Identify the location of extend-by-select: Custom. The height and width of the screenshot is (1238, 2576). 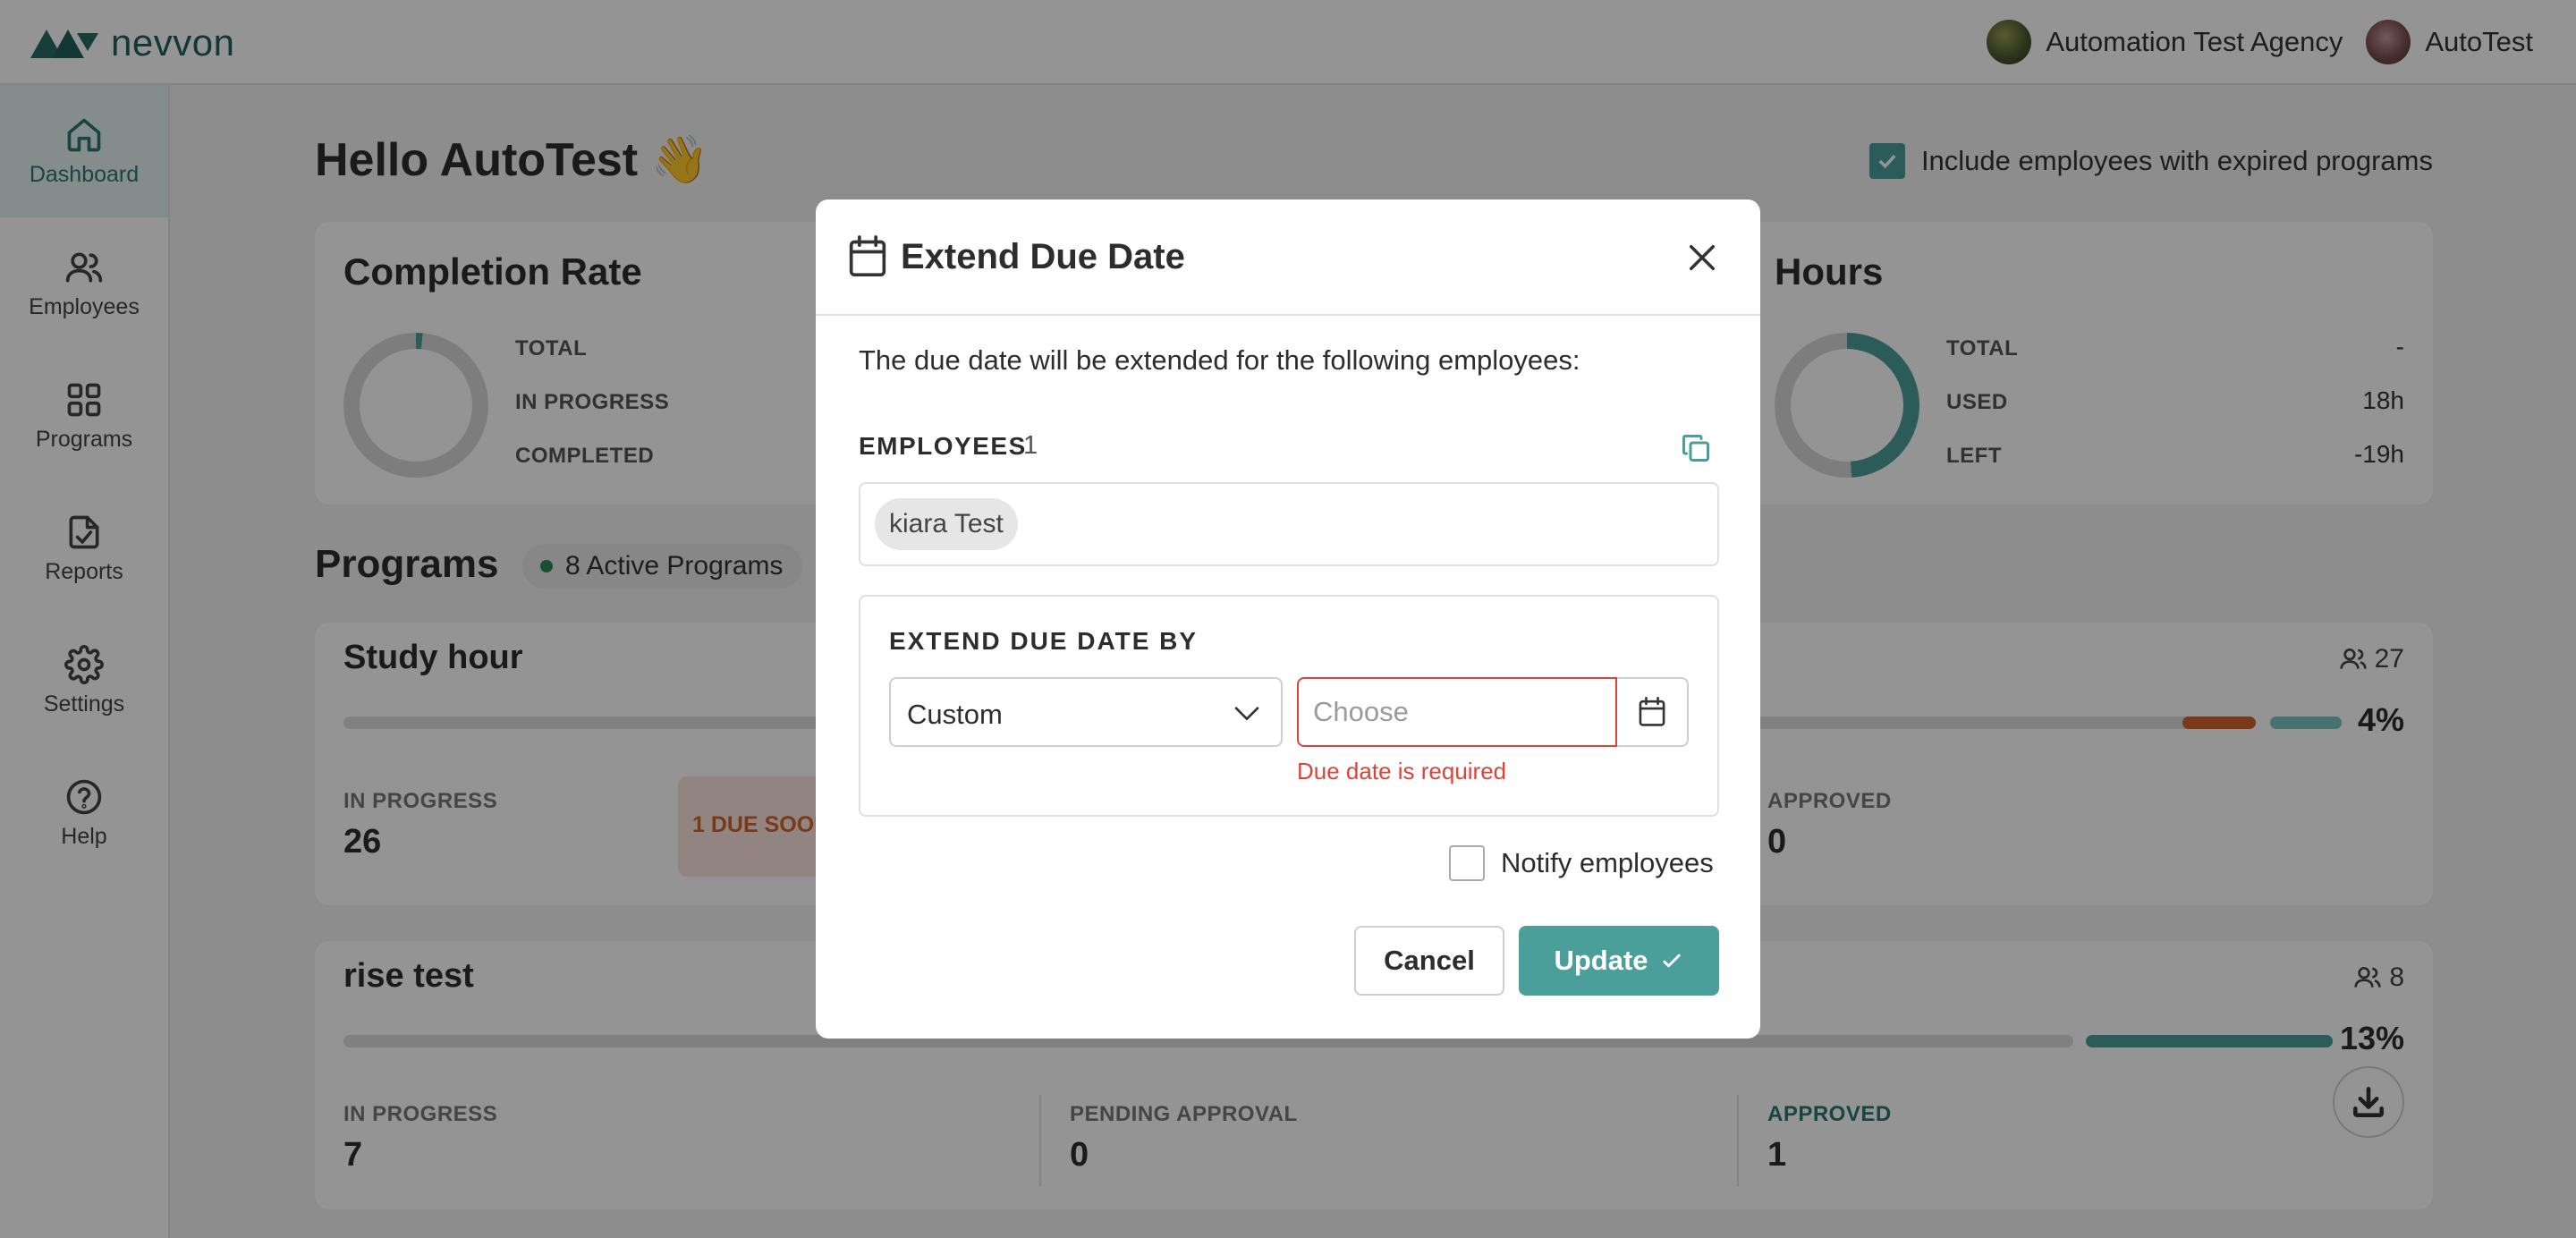
(1086, 712).